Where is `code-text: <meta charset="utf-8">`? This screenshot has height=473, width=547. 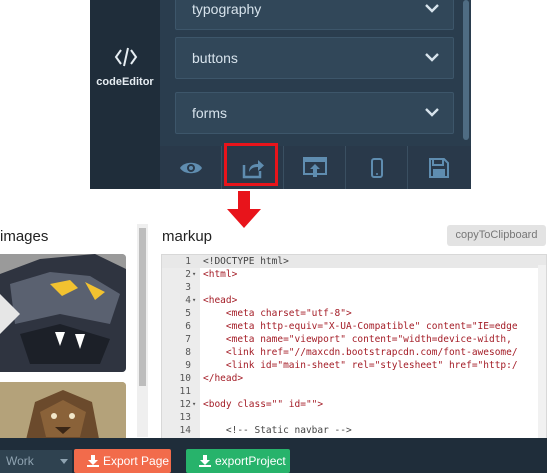
code-text: <meta charset="utf-8"> is located at coordinates (277, 313).